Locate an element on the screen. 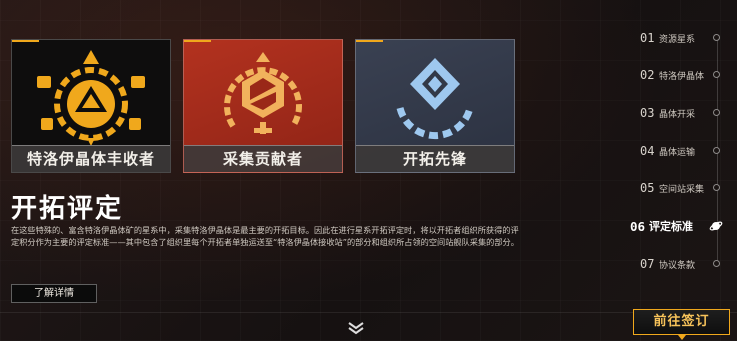 This screenshot has width=737, height=341. nav-item-crystal-mining: 03 晶体开采 is located at coordinates (667, 113).